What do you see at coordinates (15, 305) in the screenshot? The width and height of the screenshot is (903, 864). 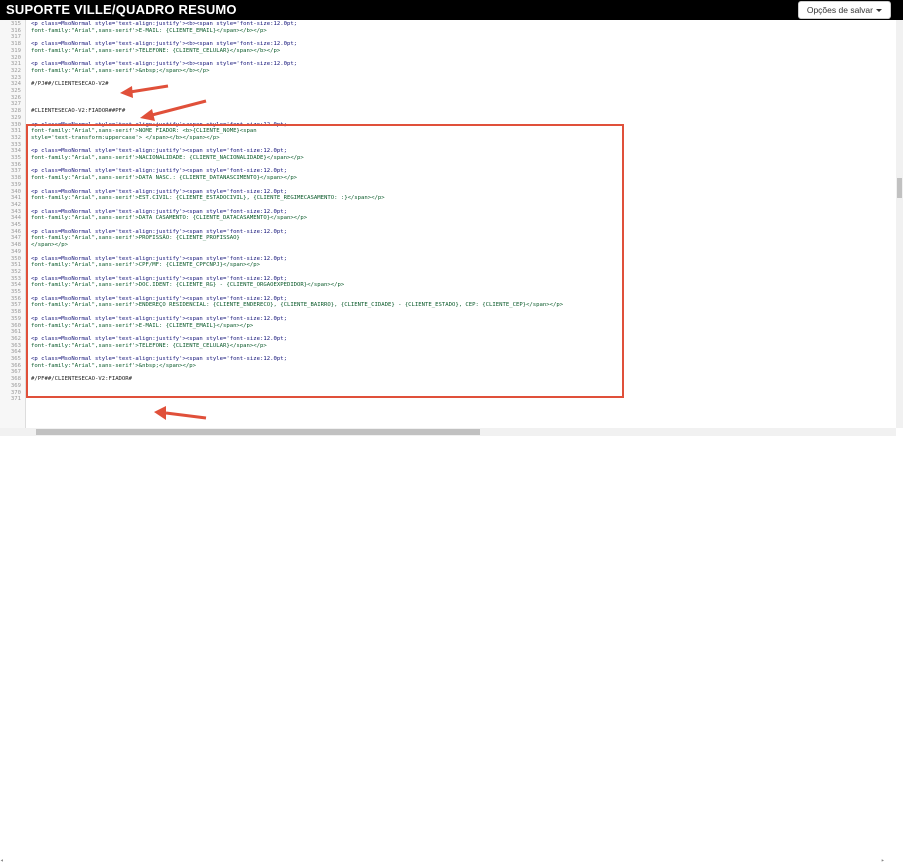 I see `line-number: 357` at bounding box center [15, 305].